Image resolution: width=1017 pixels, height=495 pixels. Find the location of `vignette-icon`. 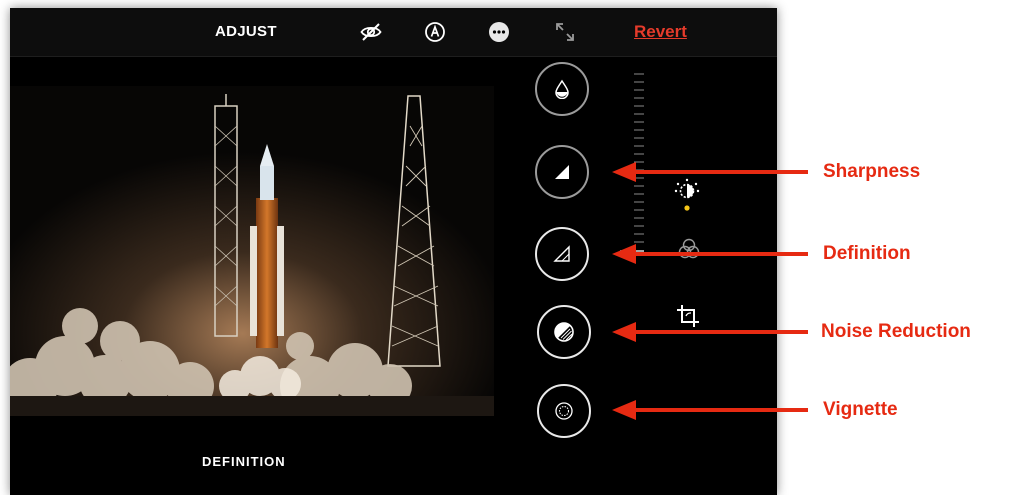

vignette-icon is located at coordinates (564, 411).